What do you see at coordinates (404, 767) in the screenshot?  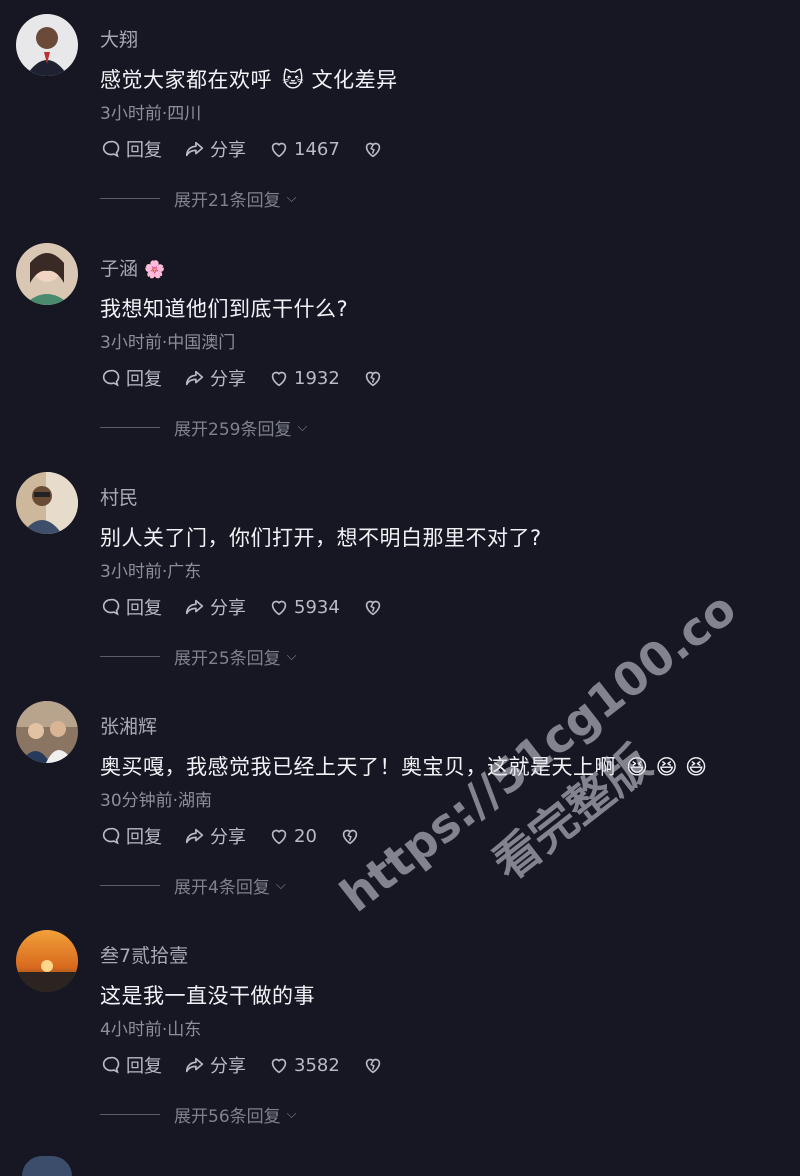 I see `comment-text: 奥买嘎，我感觉我已经上天了！奥宝贝，这就是天上啊 😆 😆 😆` at bounding box center [404, 767].